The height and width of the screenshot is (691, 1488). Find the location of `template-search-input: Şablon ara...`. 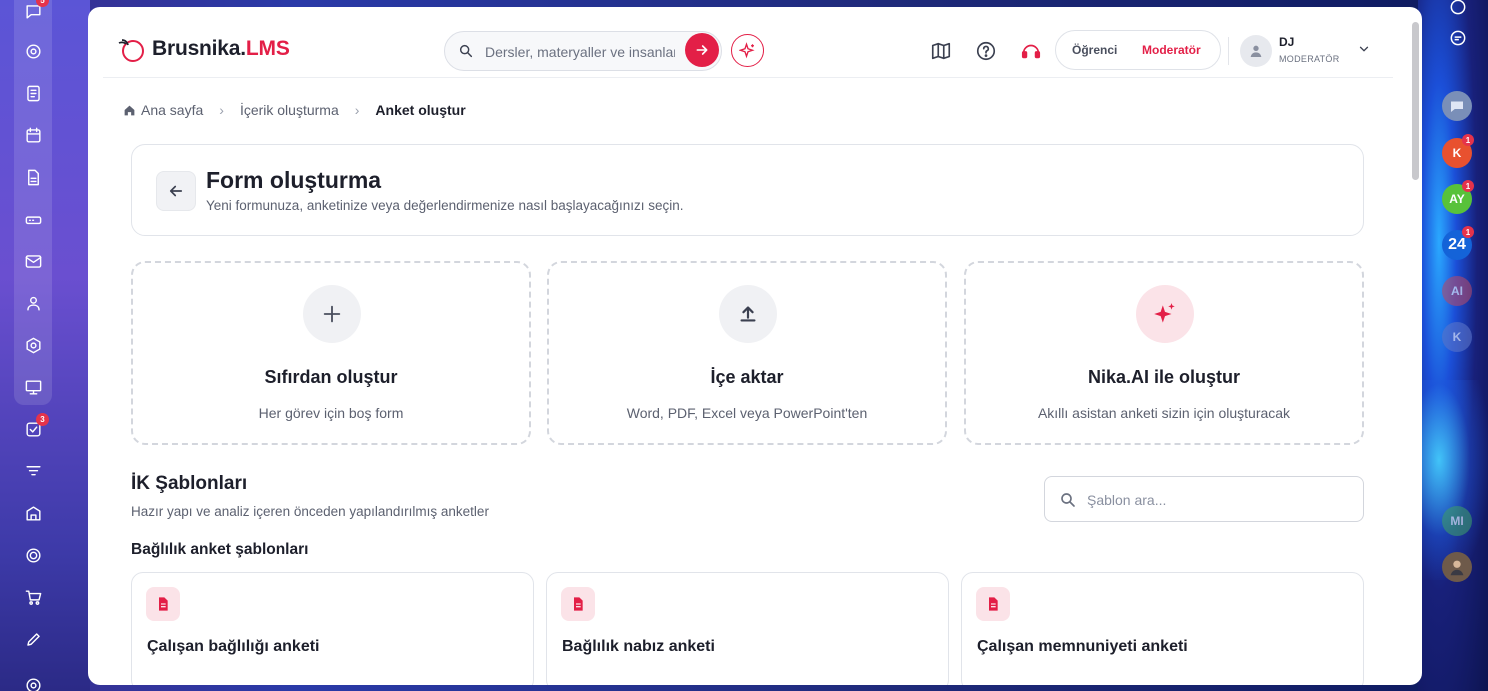

template-search-input: Şablon ara... is located at coordinates (1126, 500).